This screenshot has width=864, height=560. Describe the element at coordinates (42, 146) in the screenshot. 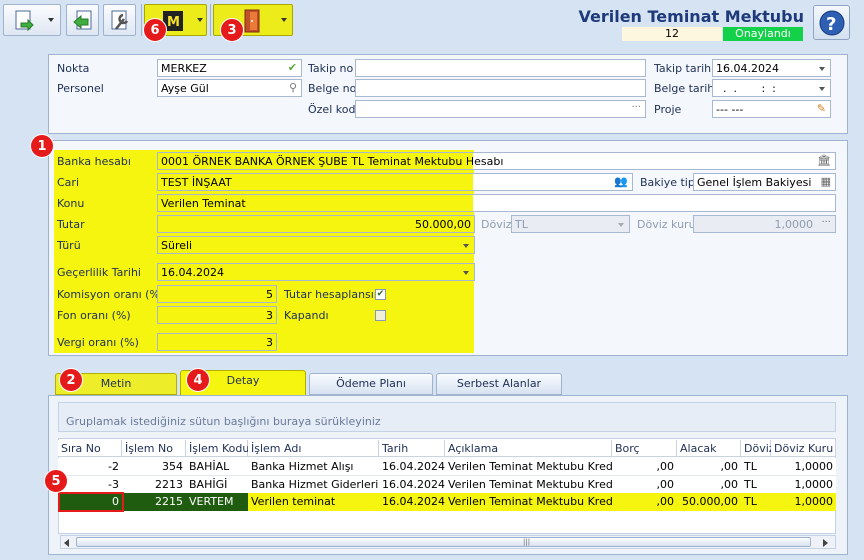

I see `badge-1: 1` at that location.